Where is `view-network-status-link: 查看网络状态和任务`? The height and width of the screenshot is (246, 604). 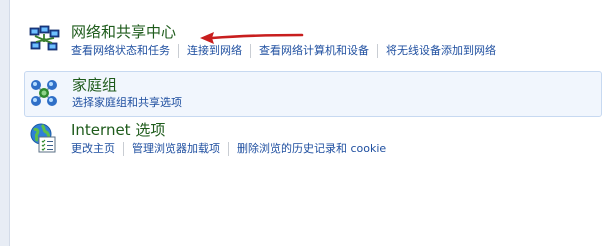
view-network-status-link: 查看网络状态和任务 is located at coordinates (120, 51).